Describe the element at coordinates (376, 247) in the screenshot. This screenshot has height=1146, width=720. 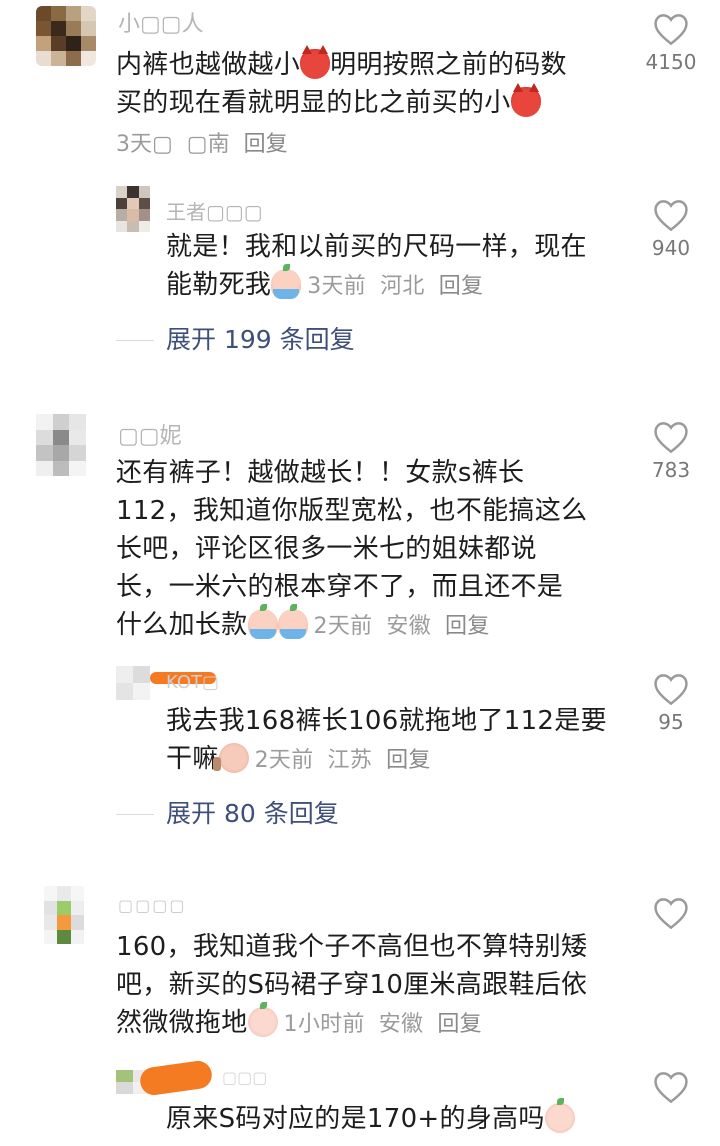
I see `reply-text-line: 就是！我和以前买的尺码一样，现在` at that location.